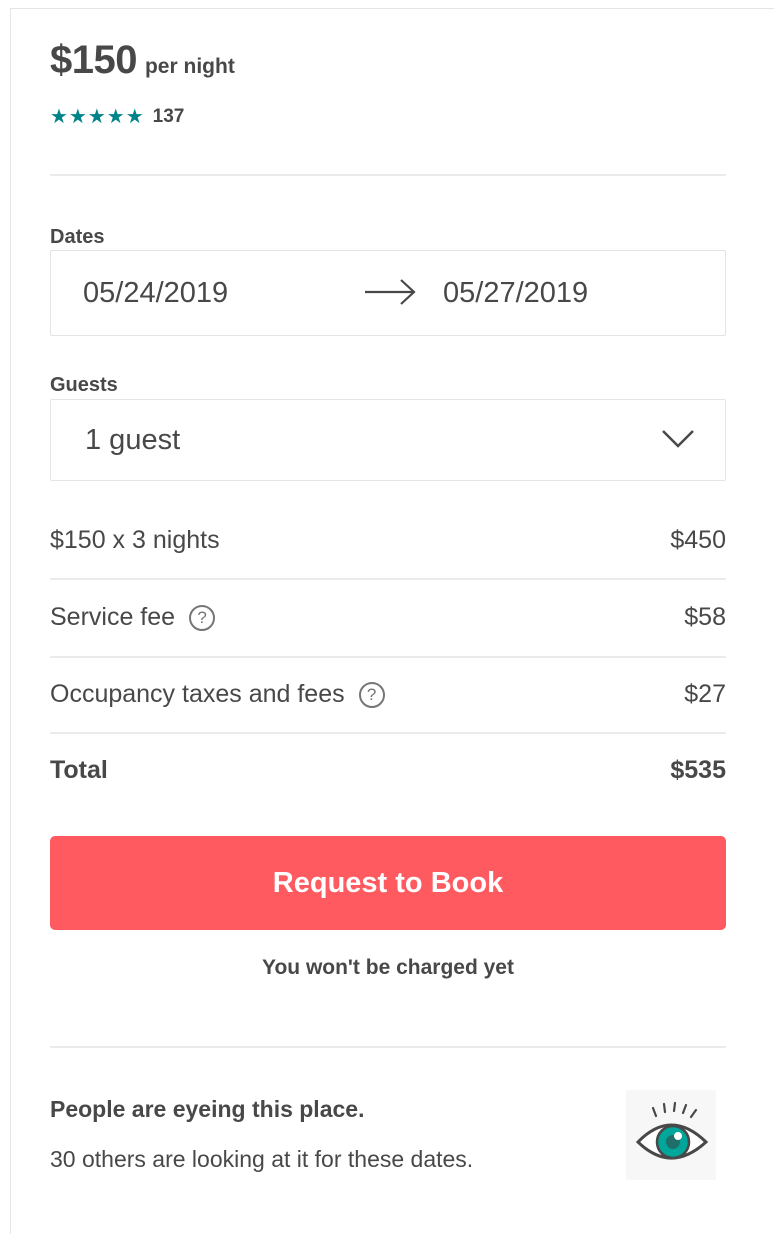  I want to click on service-fee-row: Service fee ? $58, so click(388, 617).